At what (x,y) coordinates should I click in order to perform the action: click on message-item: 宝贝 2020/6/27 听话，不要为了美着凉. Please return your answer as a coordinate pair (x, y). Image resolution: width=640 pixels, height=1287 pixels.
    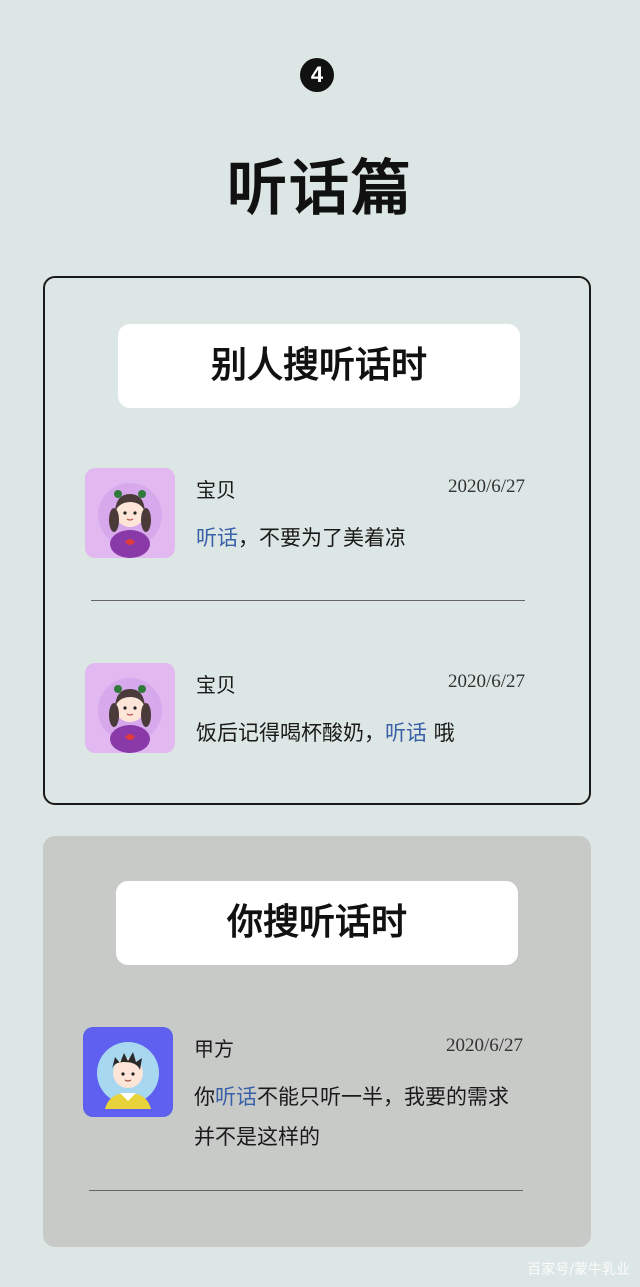
    Looking at the image, I should click on (305, 513).